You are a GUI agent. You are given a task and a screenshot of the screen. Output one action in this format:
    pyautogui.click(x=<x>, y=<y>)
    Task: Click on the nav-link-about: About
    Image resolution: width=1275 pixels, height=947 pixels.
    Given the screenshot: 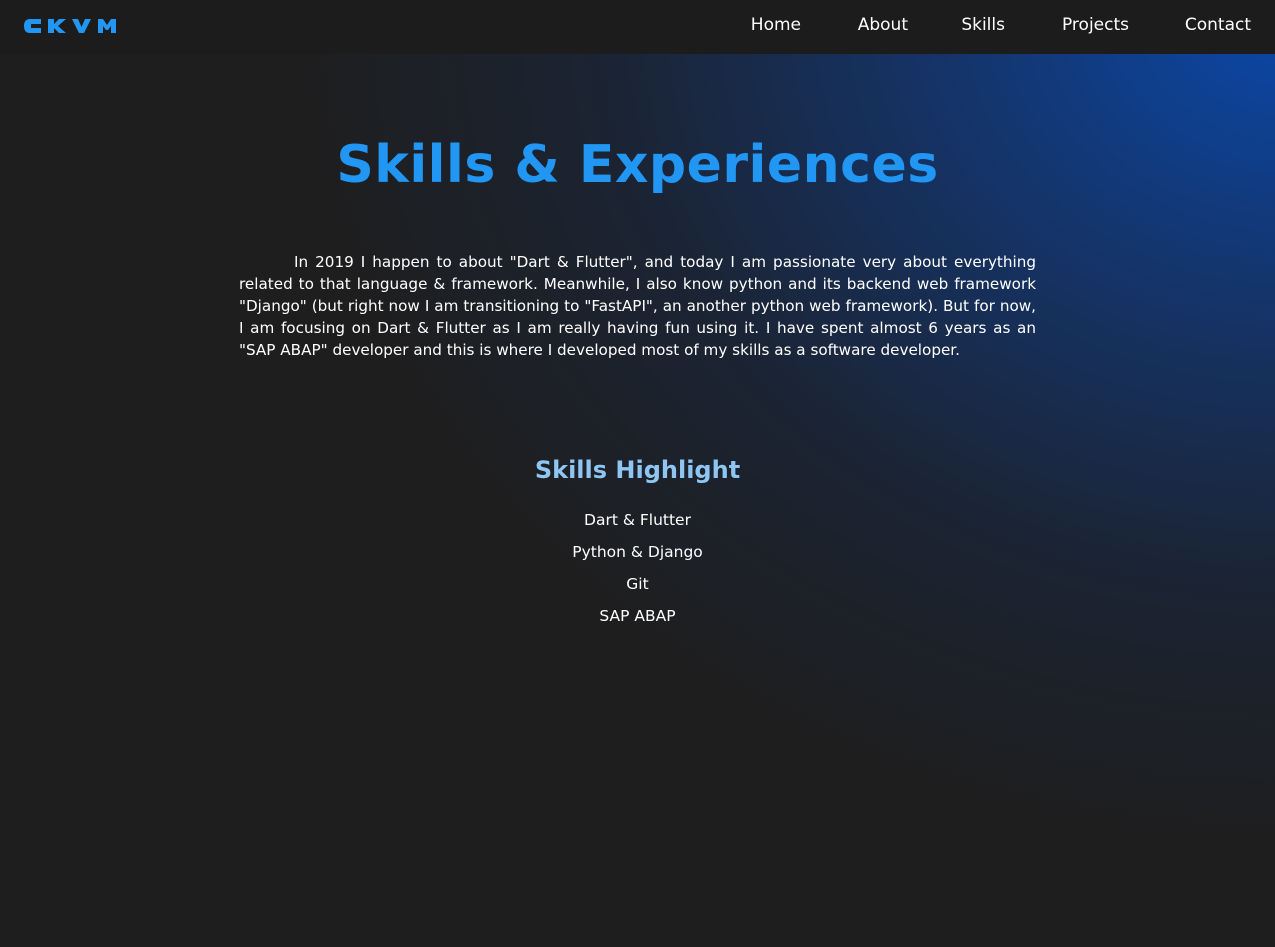 What is the action you would take?
    pyautogui.click(x=883, y=25)
    